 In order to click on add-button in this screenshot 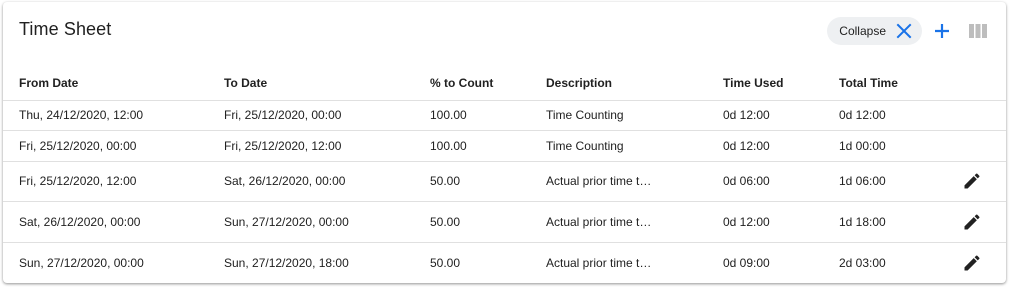, I will do `click(942, 31)`.